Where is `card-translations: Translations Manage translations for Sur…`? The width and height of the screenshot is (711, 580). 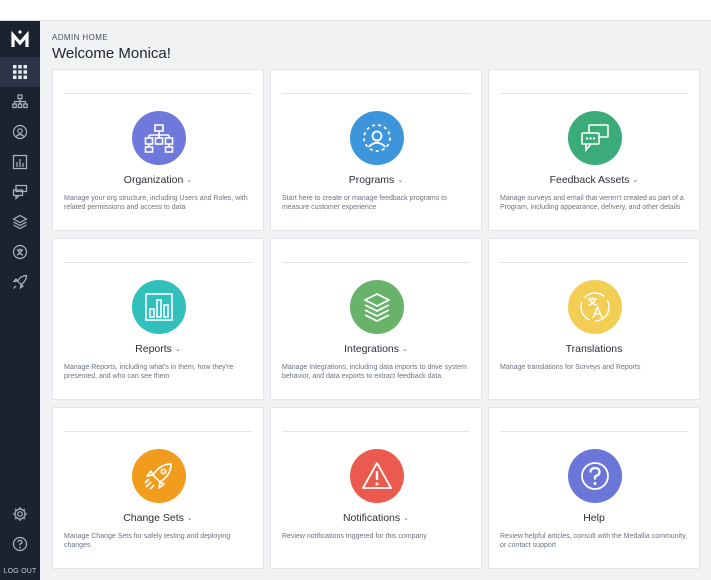
card-translations: Translations Manage translations for Sur… is located at coordinates (594, 319).